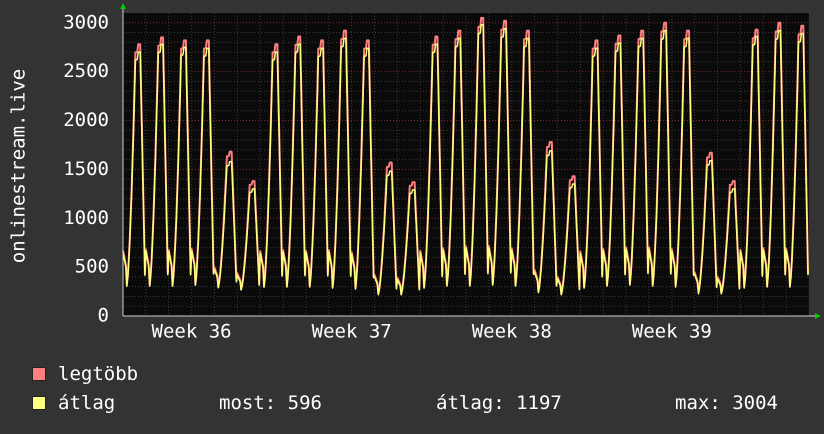  I want to click on x-tick-label: Week 38, so click(512, 332).